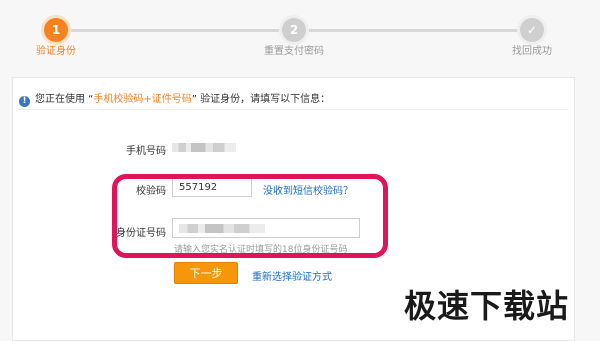 The width and height of the screenshot is (600, 341). Describe the element at coordinates (146, 151) in the screenshot. I see `phone-label: 手机号码` at that location.